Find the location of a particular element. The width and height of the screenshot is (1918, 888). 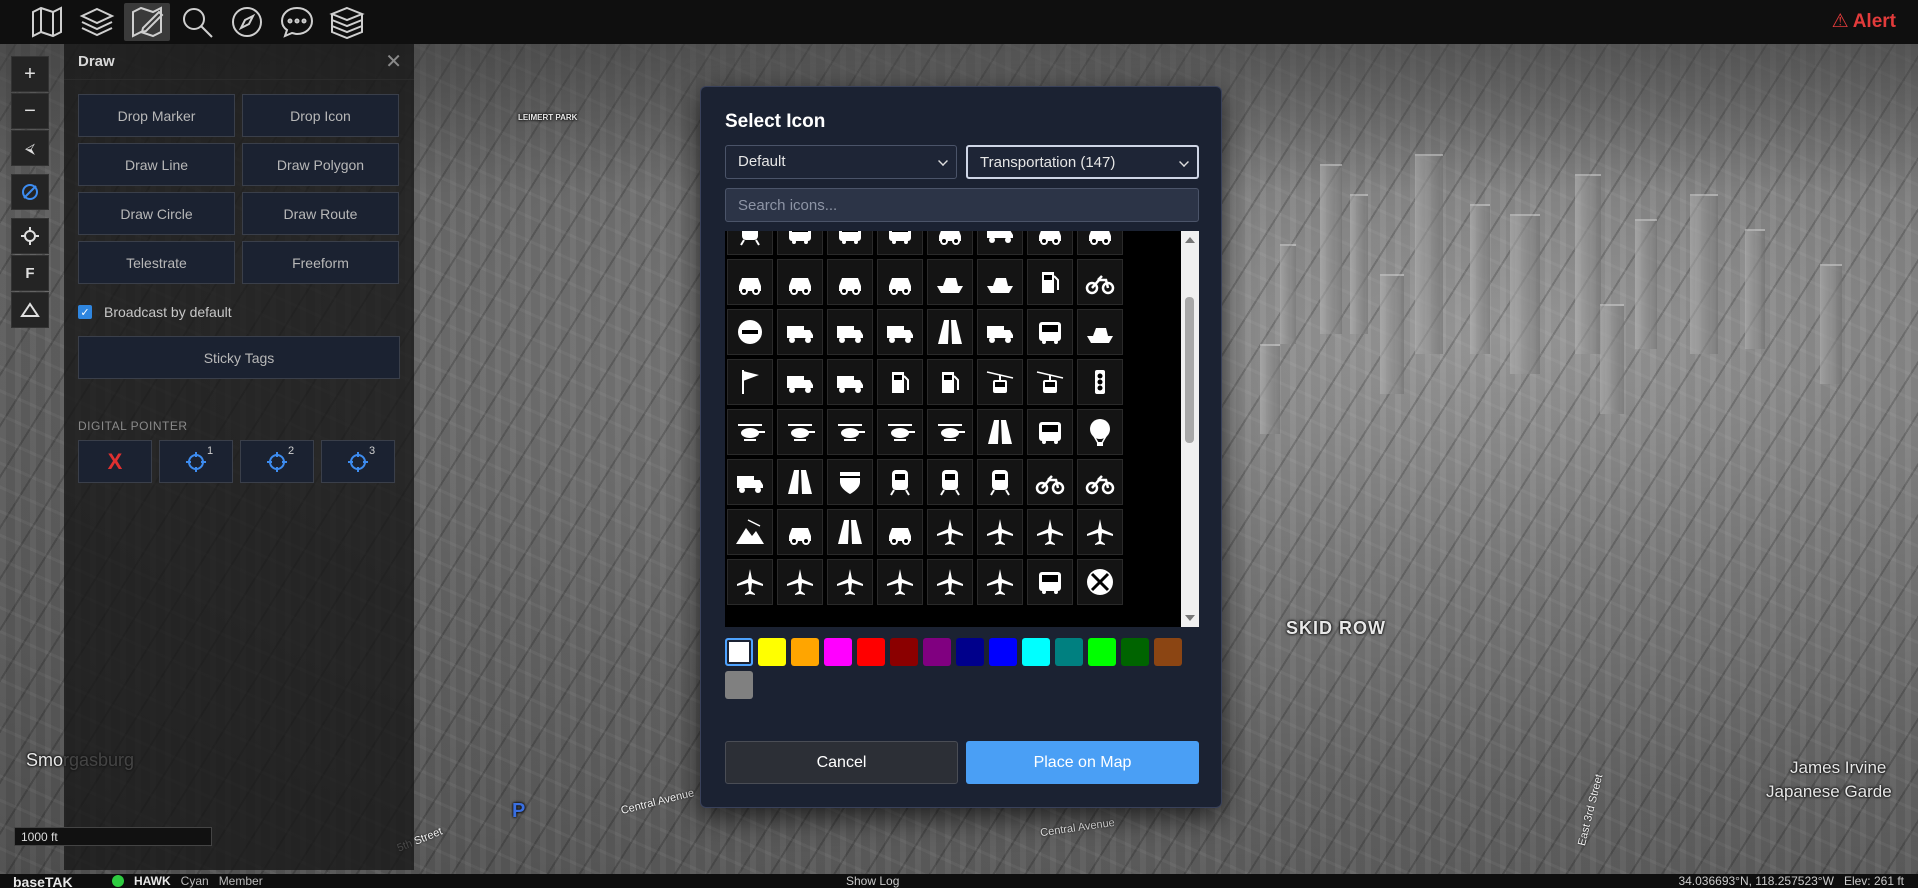

airplane-3-icon is located at coordinates (1050, 532).